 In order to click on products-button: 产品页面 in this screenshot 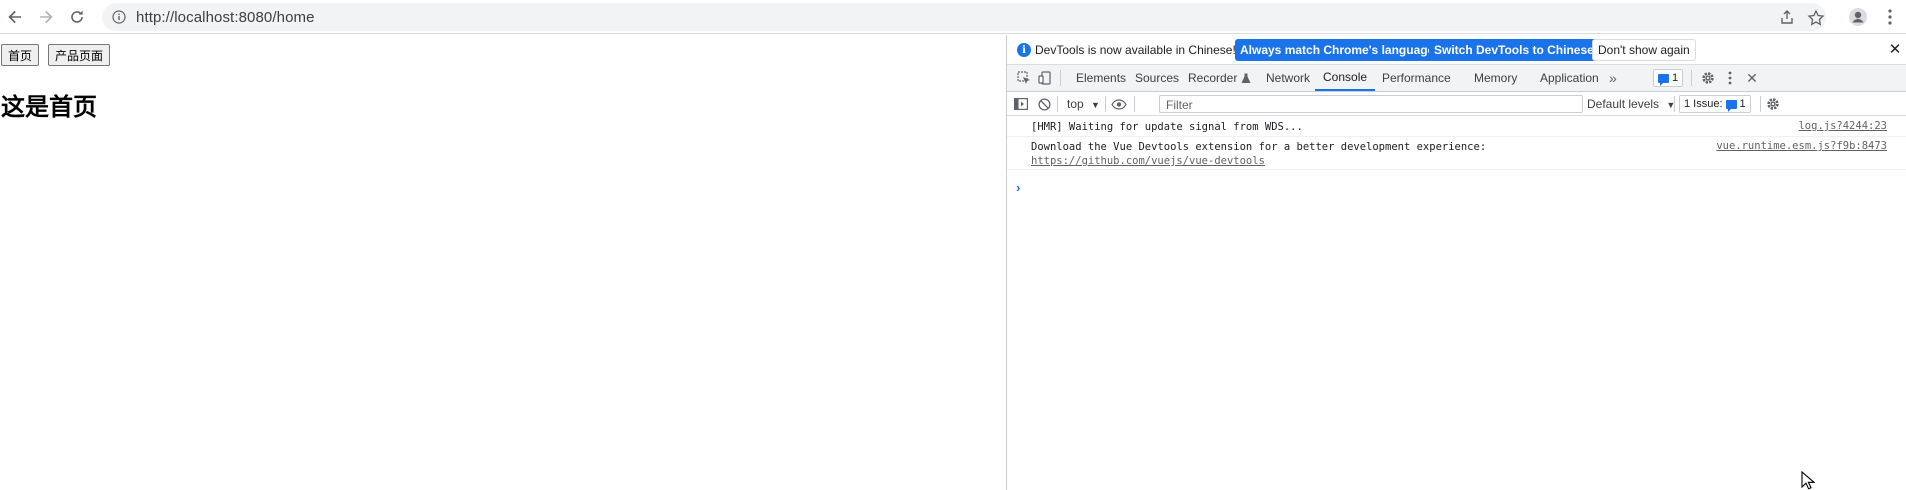, I will do `click(79, 55)`.